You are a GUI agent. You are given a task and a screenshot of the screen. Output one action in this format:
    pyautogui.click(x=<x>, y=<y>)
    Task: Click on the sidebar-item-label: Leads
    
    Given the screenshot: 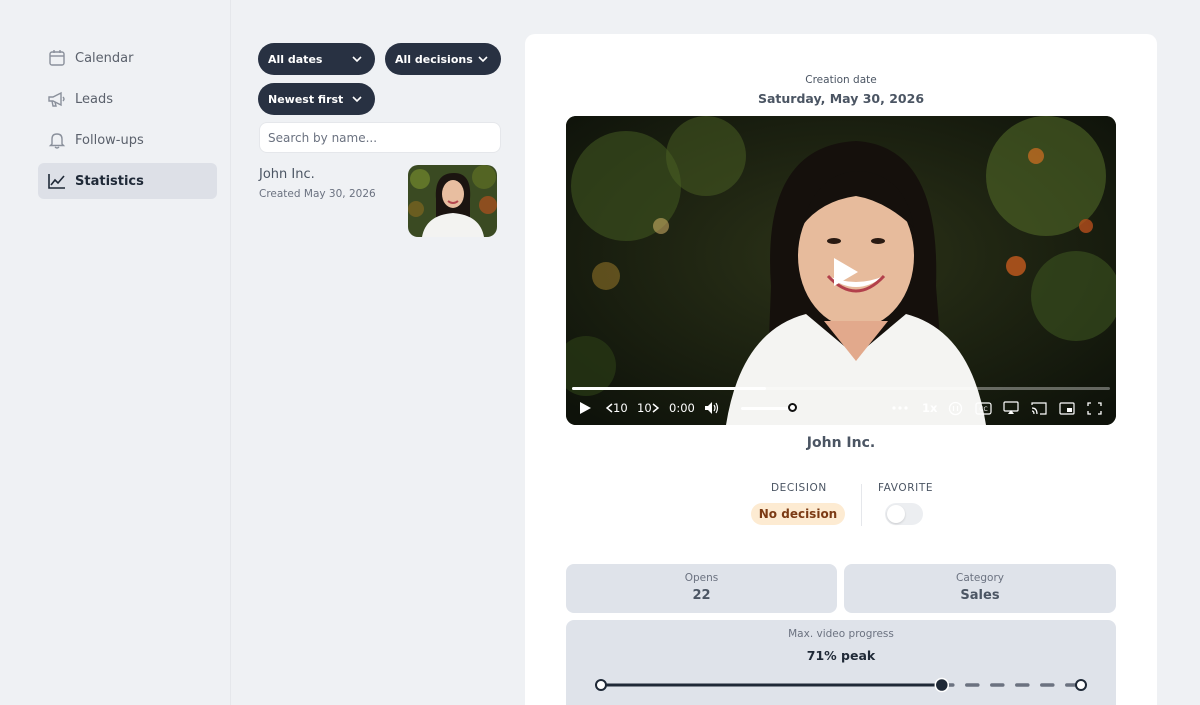 What is the action you would take?
    pyautogui.click(x=94, y=99)
    